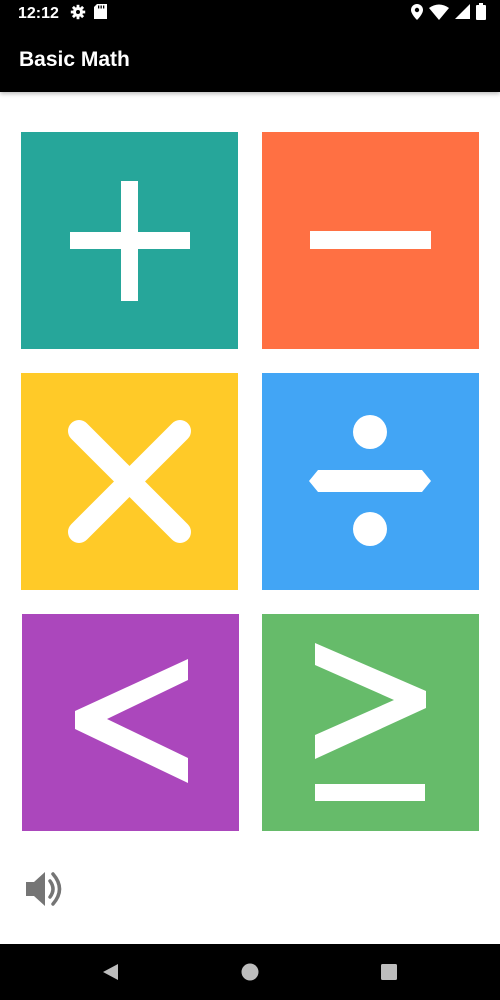 This screenshot has width=500, height=1000. I want to click on wifi-icon, so click(439, 14).